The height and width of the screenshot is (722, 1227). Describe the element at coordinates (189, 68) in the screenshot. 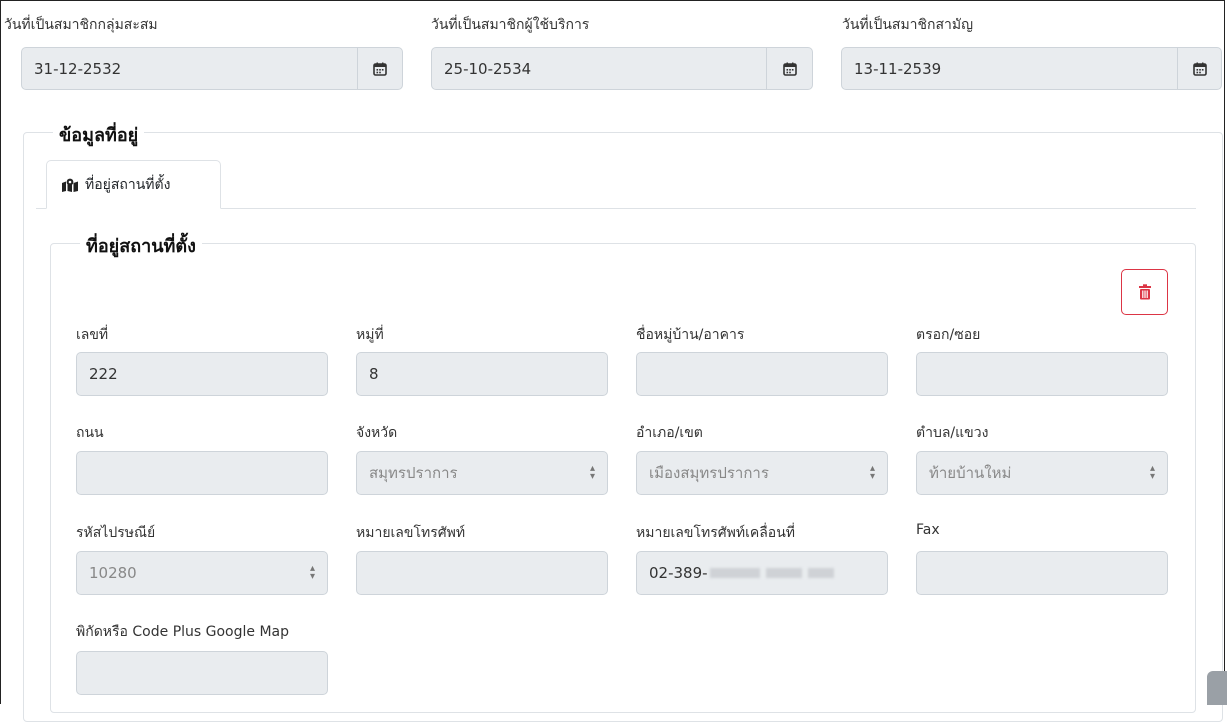

I see `group-member-date-input: 31-12-2532` at that location.